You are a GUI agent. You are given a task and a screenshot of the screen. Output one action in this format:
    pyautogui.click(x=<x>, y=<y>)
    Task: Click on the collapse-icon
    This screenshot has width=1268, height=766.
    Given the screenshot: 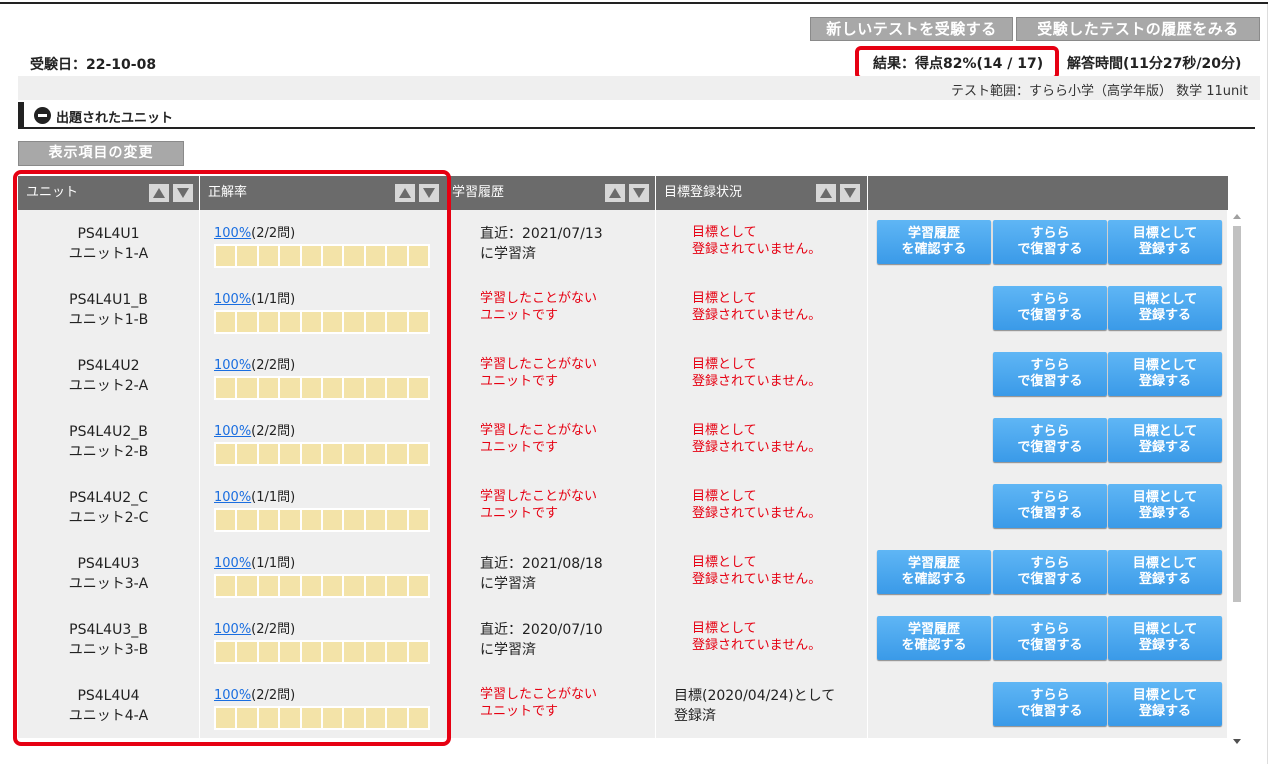 What is the action you would take?
    pyautogui.click(x=42, y=115)
    